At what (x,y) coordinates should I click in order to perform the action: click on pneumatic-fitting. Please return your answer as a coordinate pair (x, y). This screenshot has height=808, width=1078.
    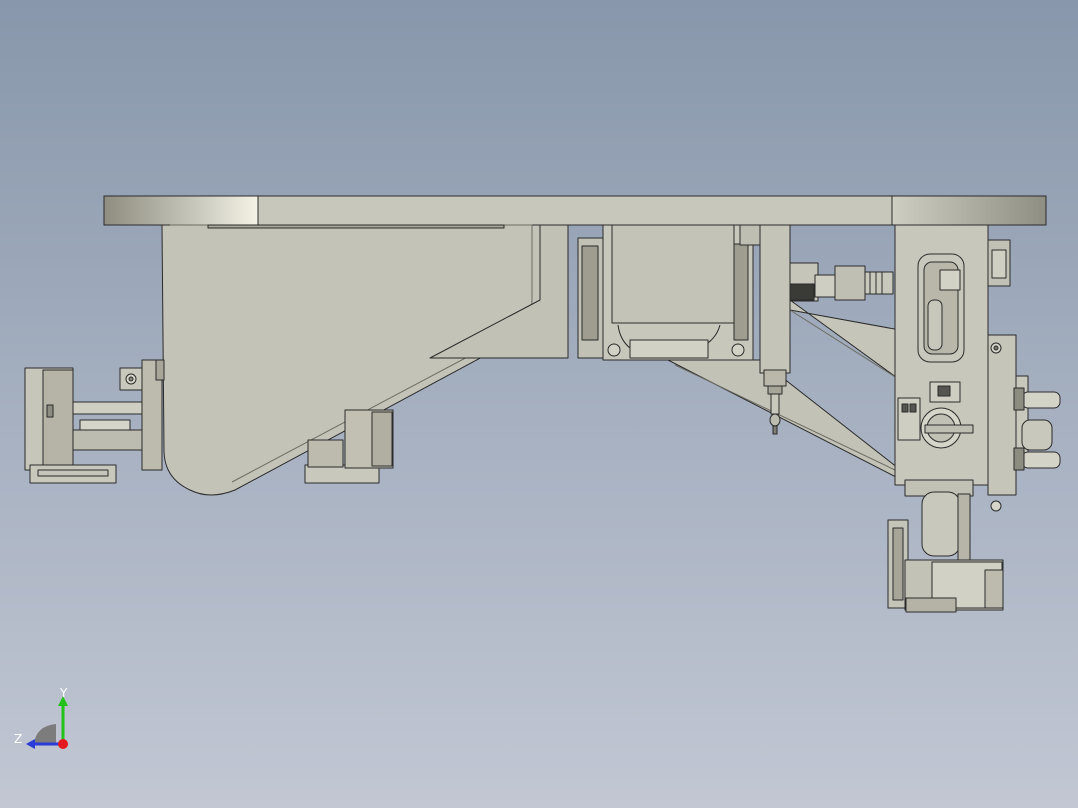
    Looking at the image, I should click on (841, 282).